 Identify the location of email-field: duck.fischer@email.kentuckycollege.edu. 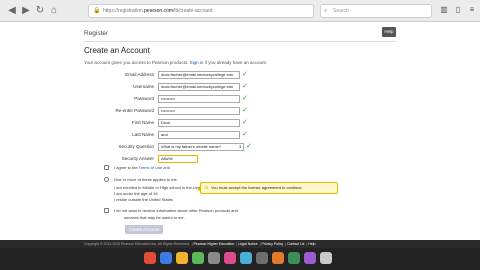
(199, 75).